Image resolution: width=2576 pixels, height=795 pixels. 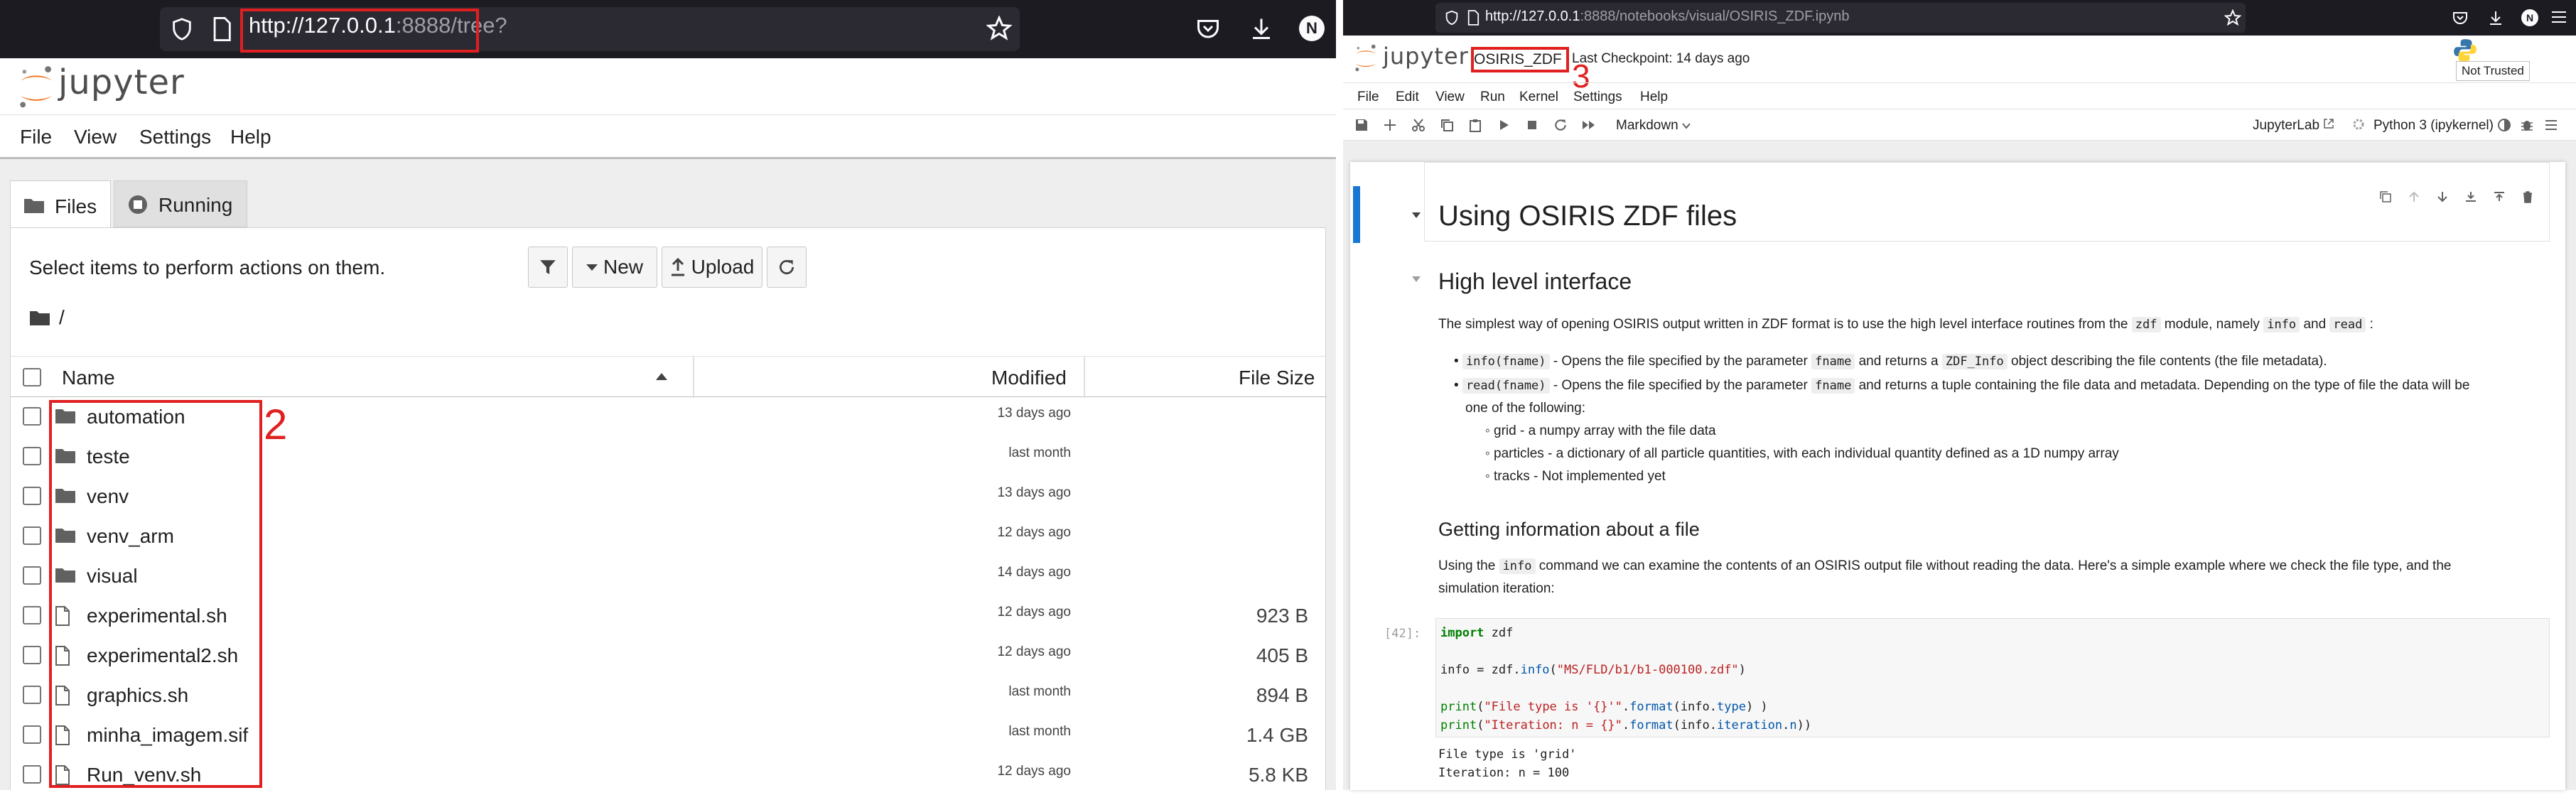 I want to click on filter-icon, so click(x=548, y=267).